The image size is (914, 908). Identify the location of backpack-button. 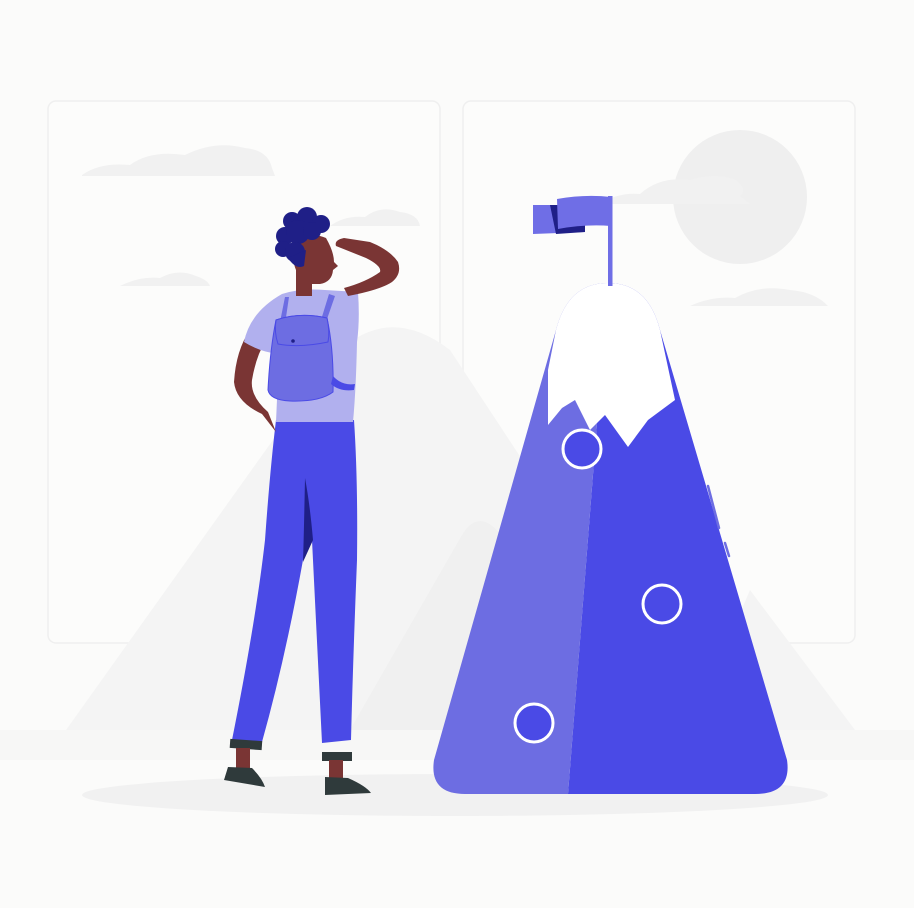
(293, 341).